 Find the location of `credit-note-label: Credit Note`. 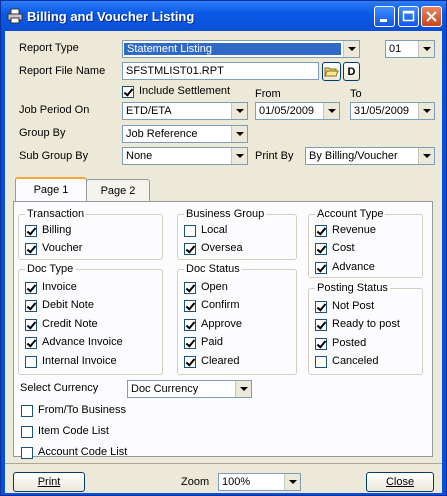

credit-note-label: Credit Note is located at coordinates (70, 324).